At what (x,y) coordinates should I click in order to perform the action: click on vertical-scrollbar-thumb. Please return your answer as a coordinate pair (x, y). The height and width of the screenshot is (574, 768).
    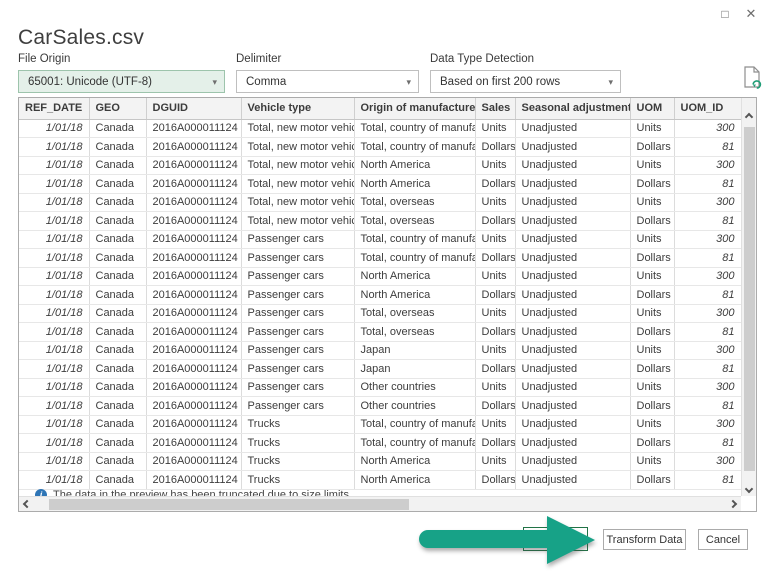
    Looking at the image, I should click on (749, 299).